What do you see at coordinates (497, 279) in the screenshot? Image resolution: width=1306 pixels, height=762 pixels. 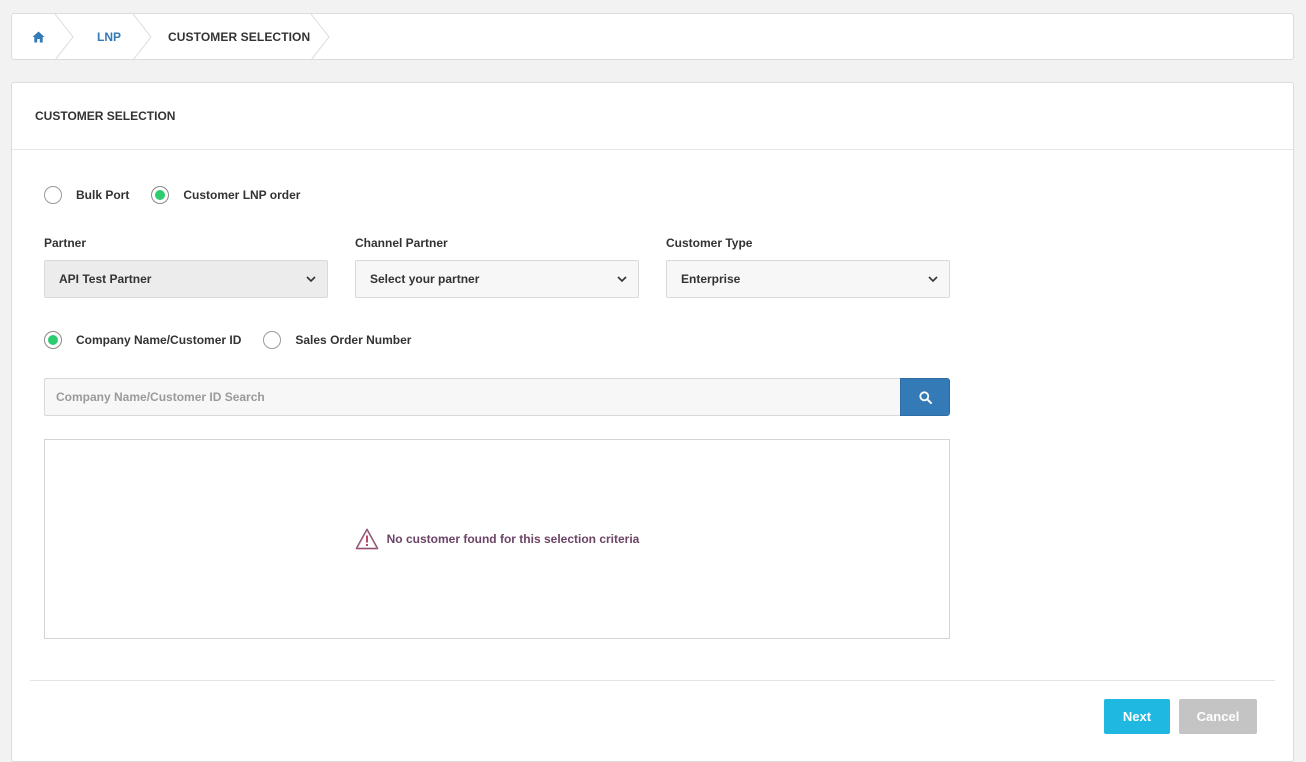 I see `channel-partner-select: Select your partner` at bounding box center [497, 279].